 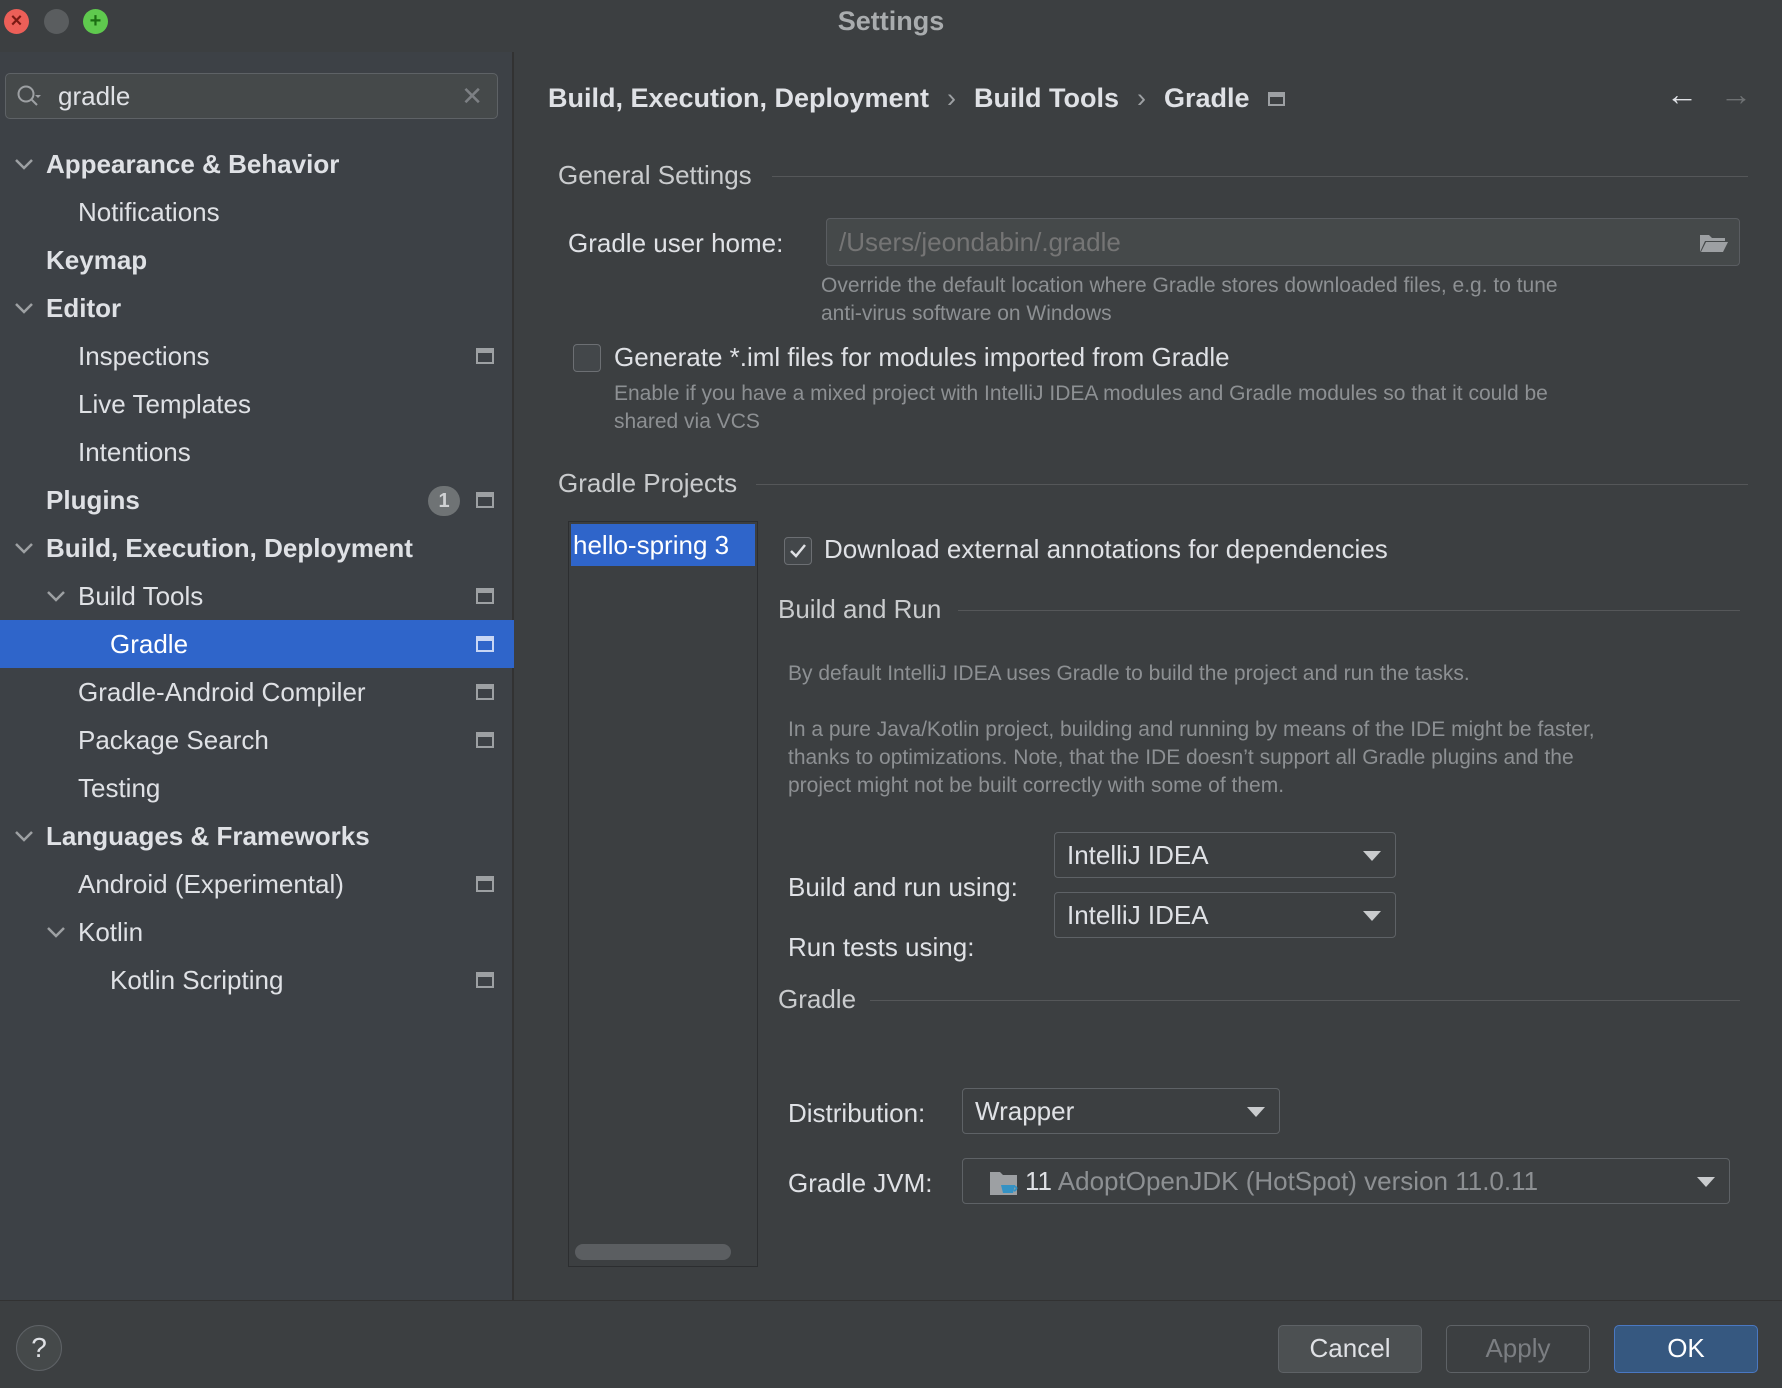 What do you see at coordinates (1038, 1181) in the screenshot?
I see `jvm-version: 11` at bounding box center [1038, 1181].